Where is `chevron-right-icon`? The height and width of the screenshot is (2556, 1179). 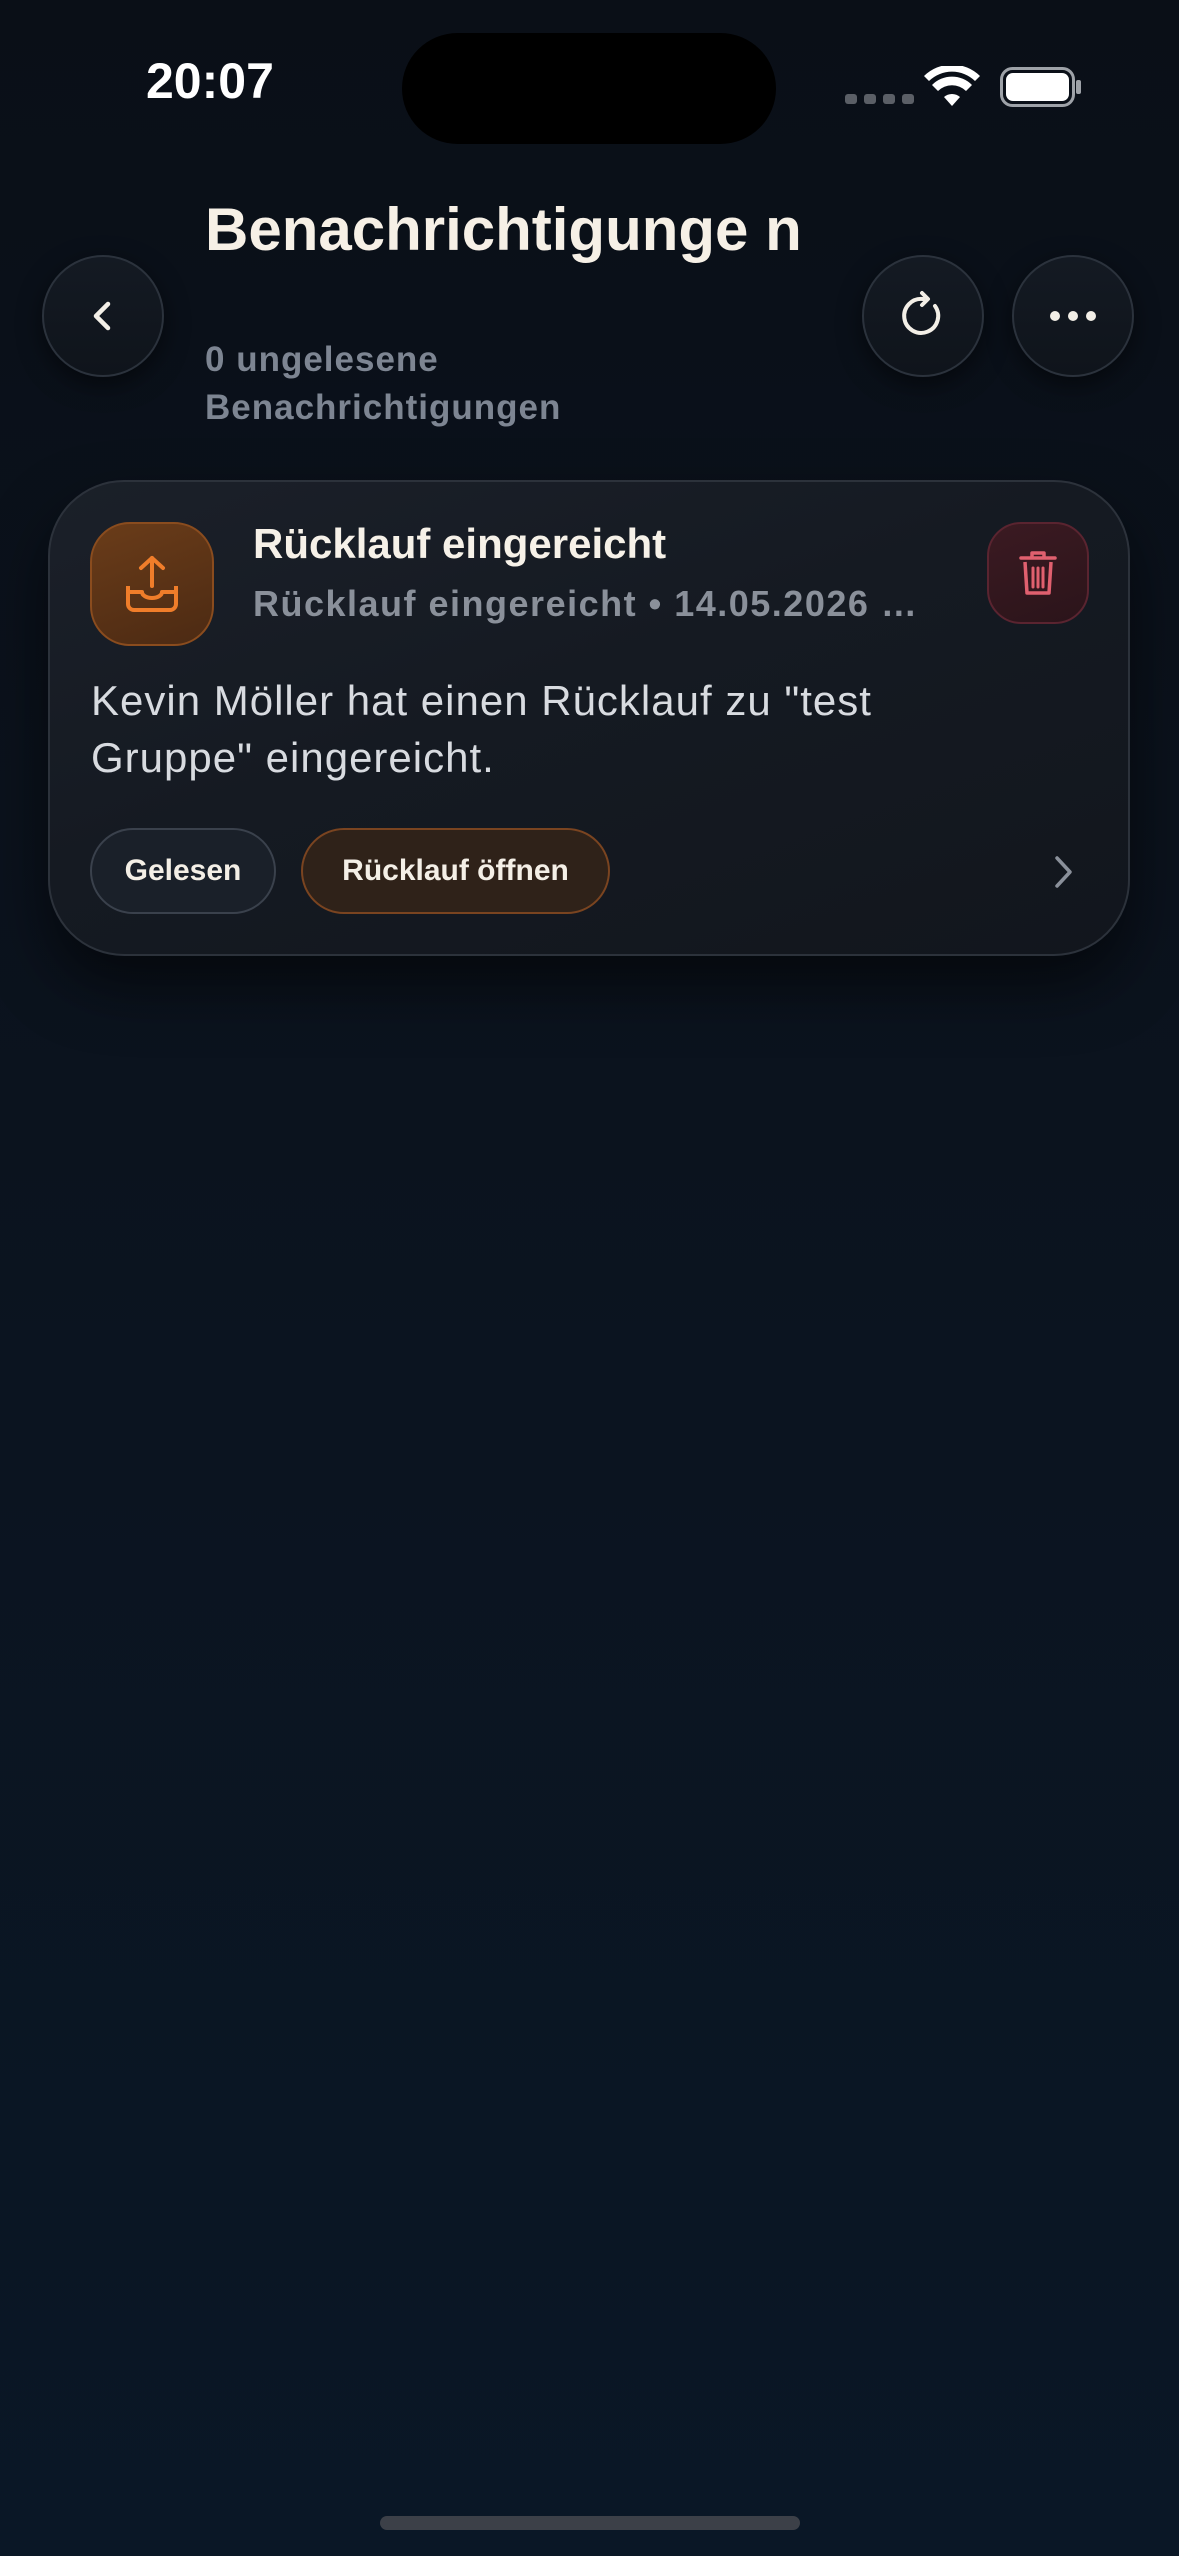
chevron-right-icon is located at coordinates (1063, 872).